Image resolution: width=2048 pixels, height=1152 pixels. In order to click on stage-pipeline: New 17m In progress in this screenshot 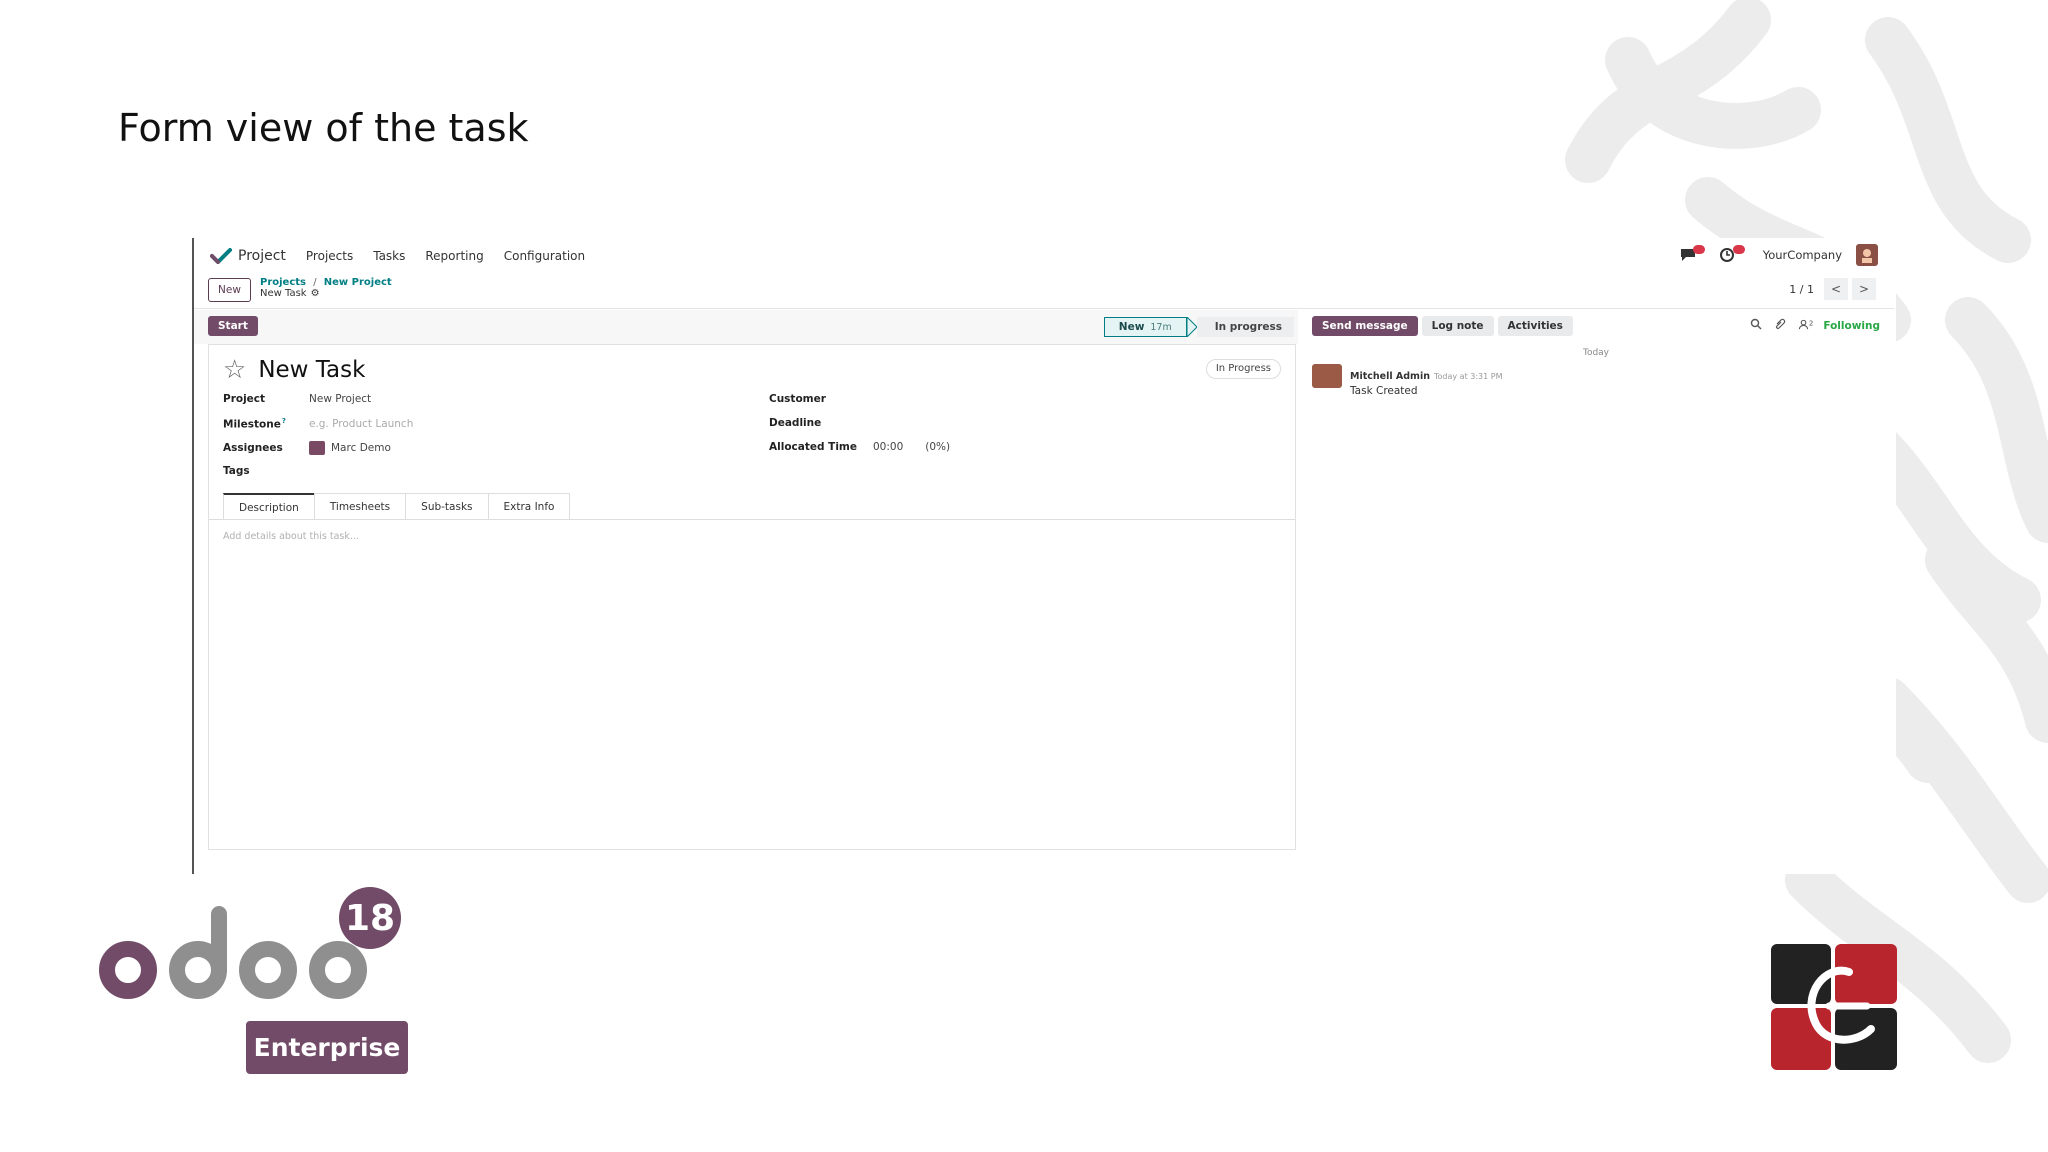, I will do `click(1198, 327)`.